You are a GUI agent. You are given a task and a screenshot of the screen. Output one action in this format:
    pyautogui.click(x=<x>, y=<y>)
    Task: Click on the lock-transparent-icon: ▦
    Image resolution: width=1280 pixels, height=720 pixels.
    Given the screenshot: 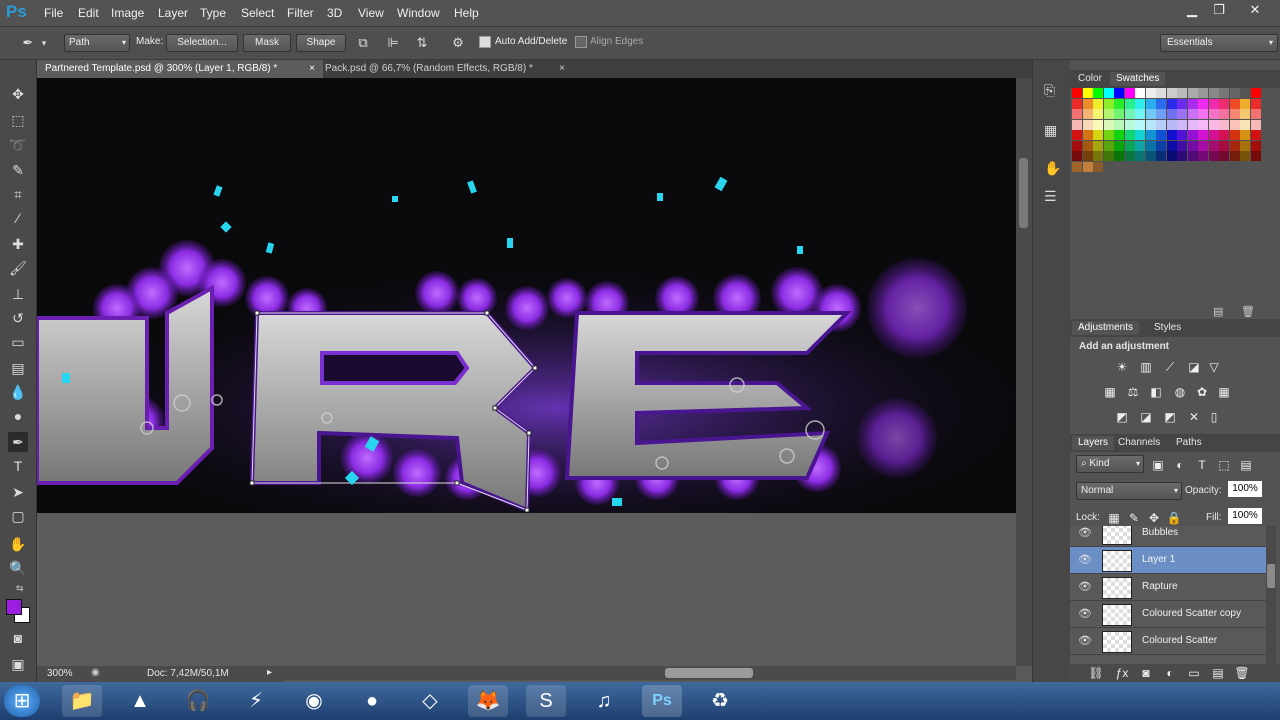 What is the action you would take?
    pyautogui.click(x=1114, y=518)
    